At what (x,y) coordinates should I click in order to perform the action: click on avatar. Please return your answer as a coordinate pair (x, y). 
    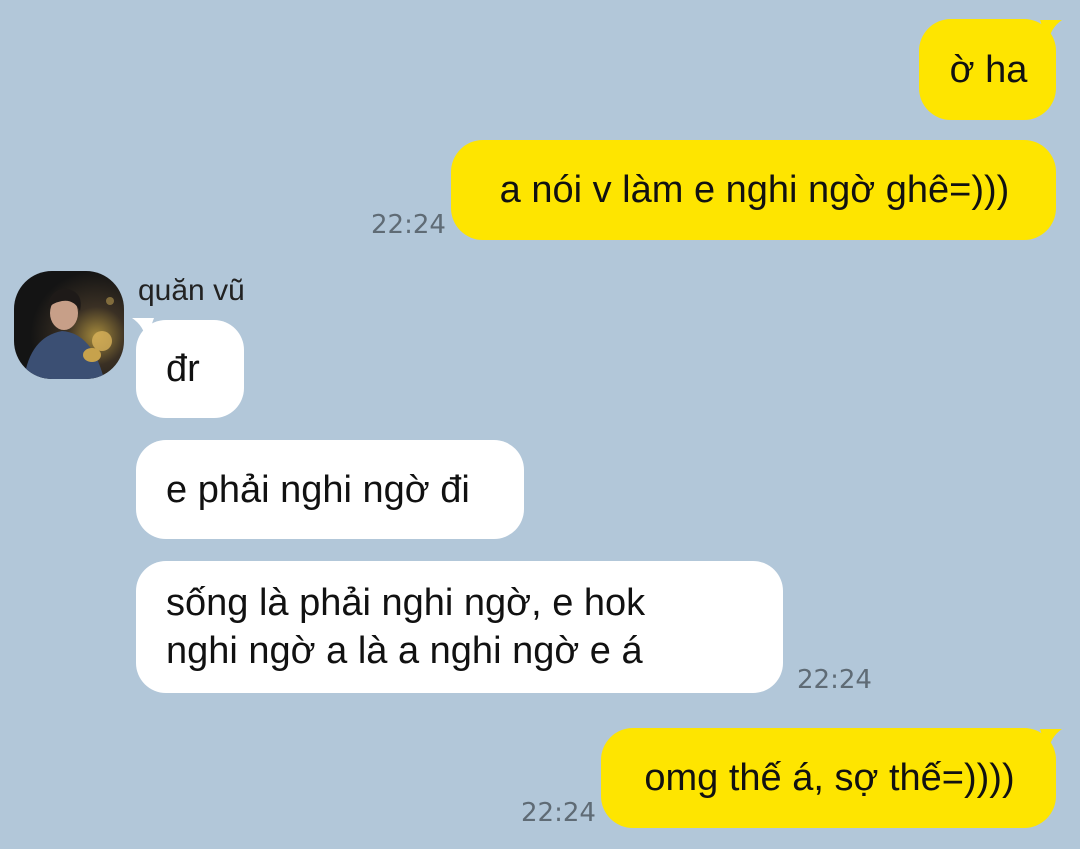
    Looking at the image, I should click on (69, 325).